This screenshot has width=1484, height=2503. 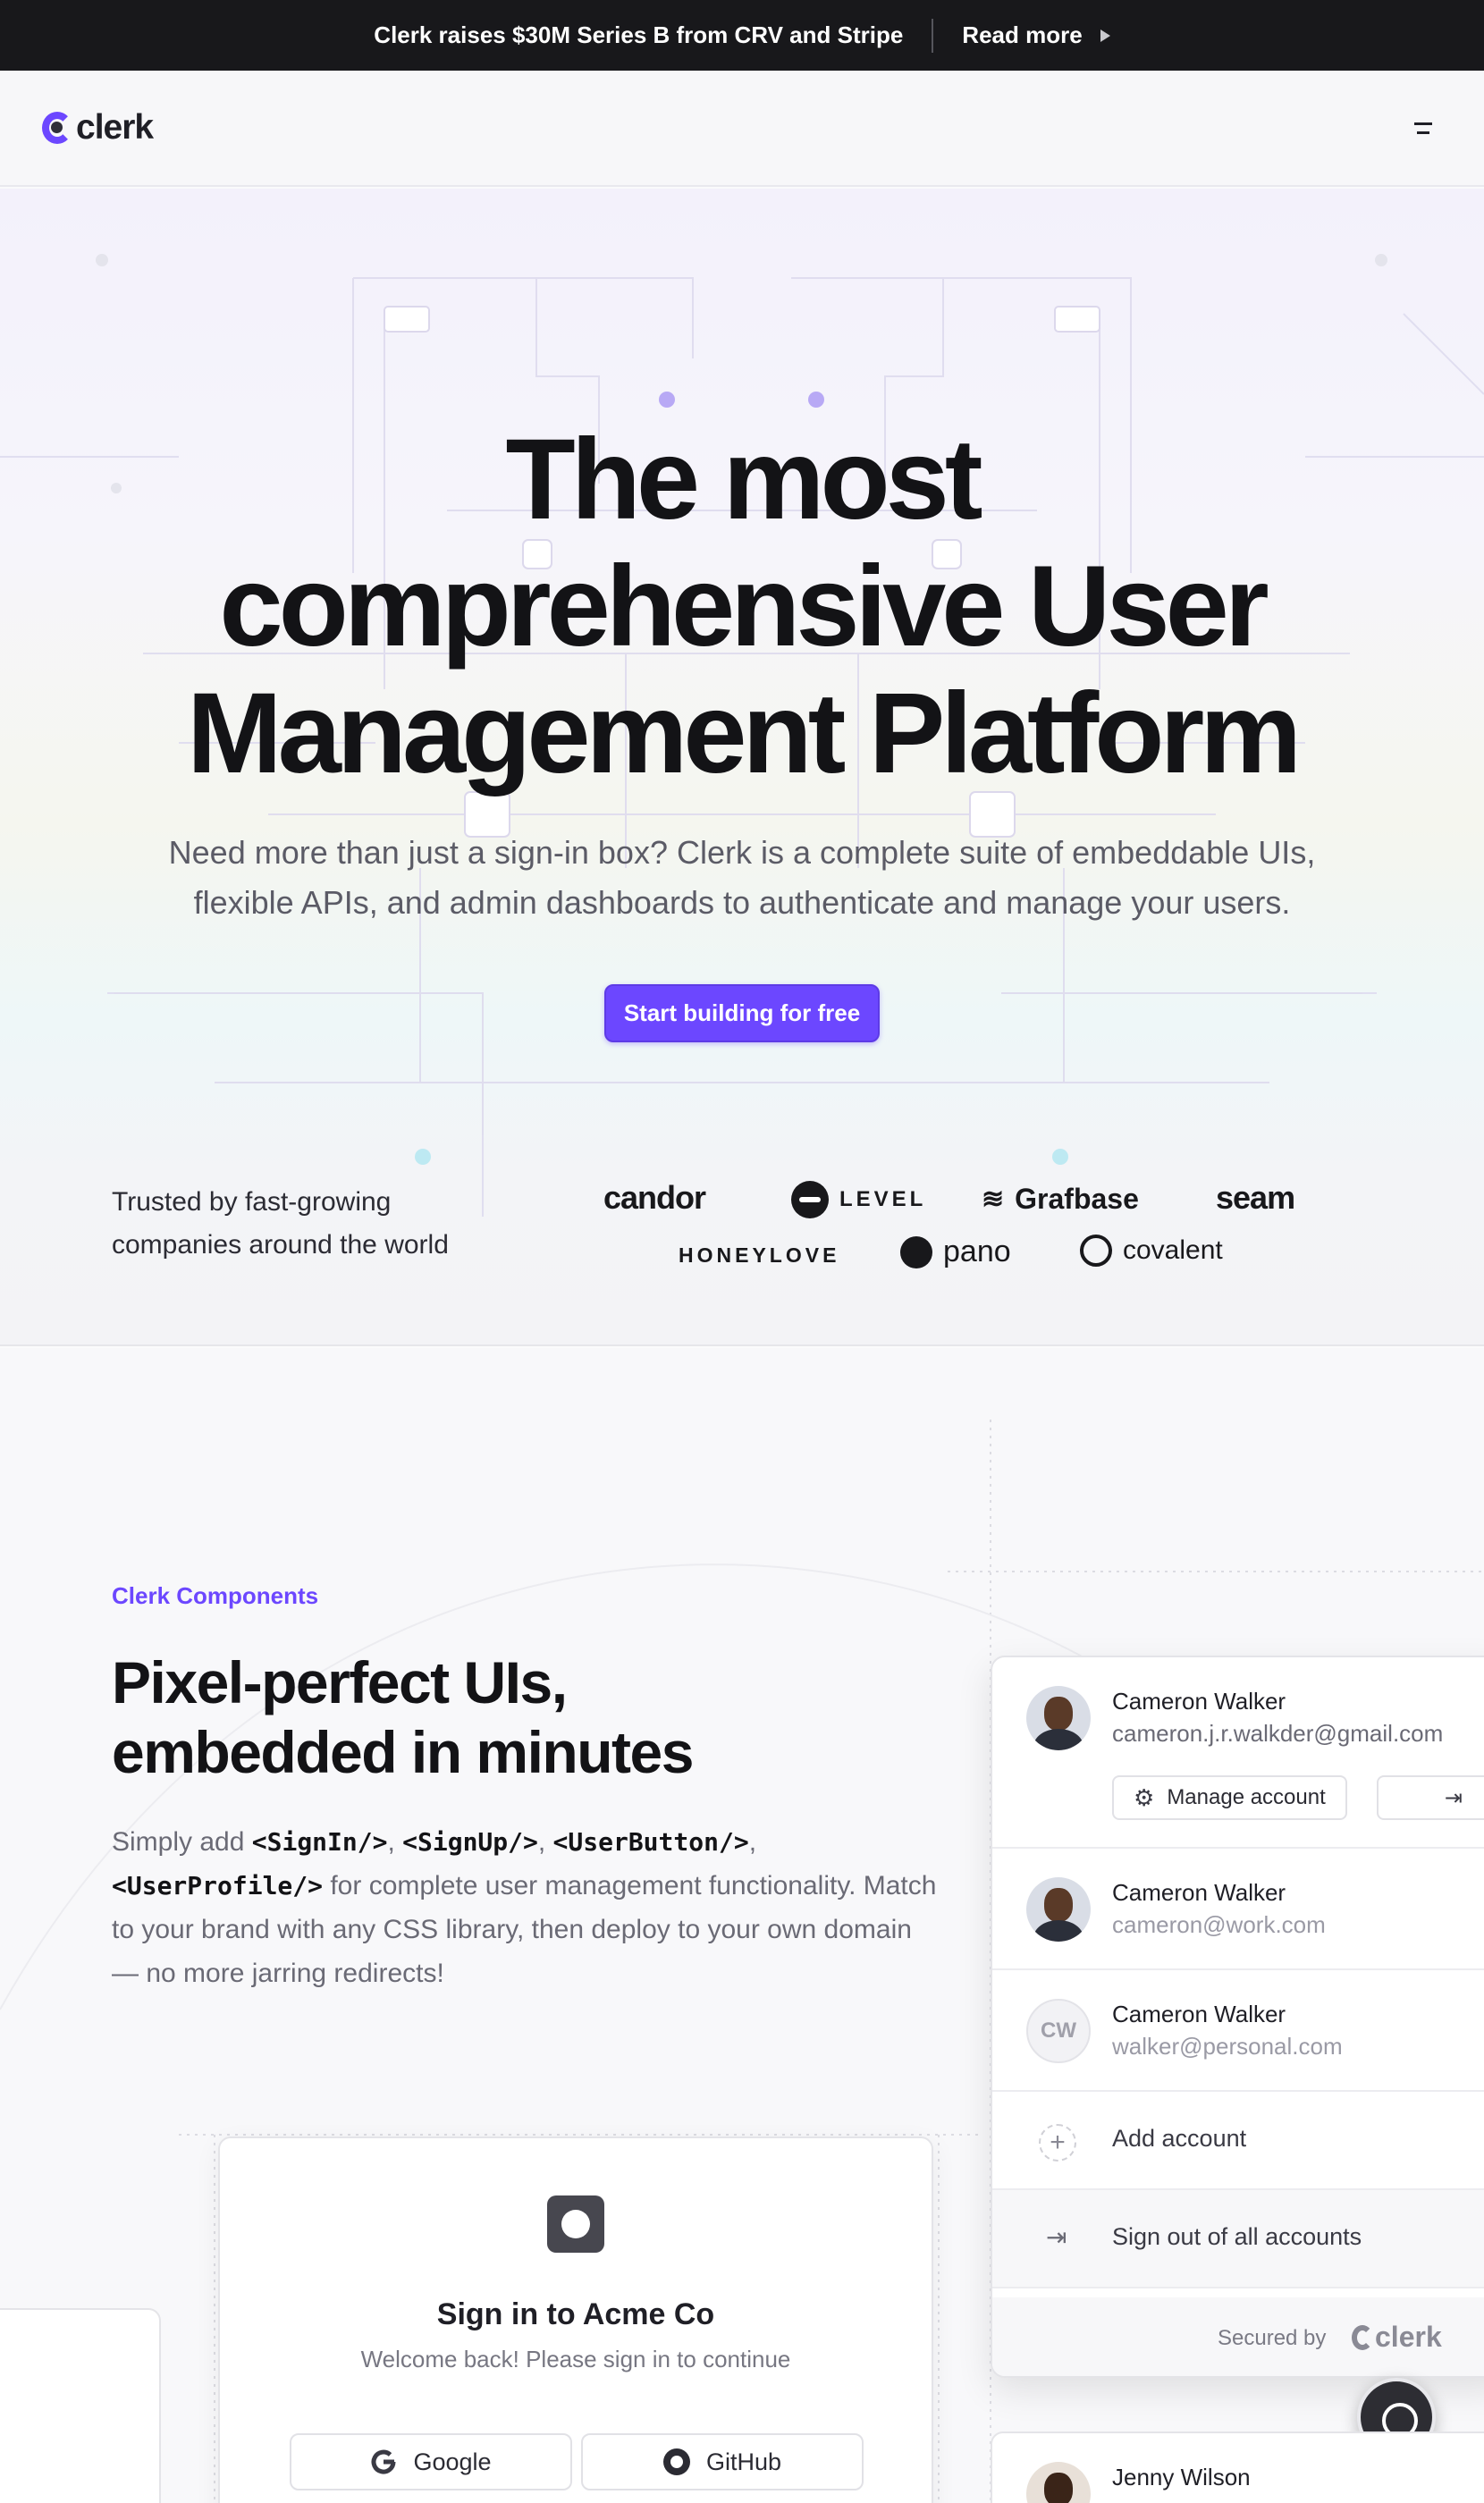 I want to click on read-more-link: Read more, so click(x=1036, y=35).